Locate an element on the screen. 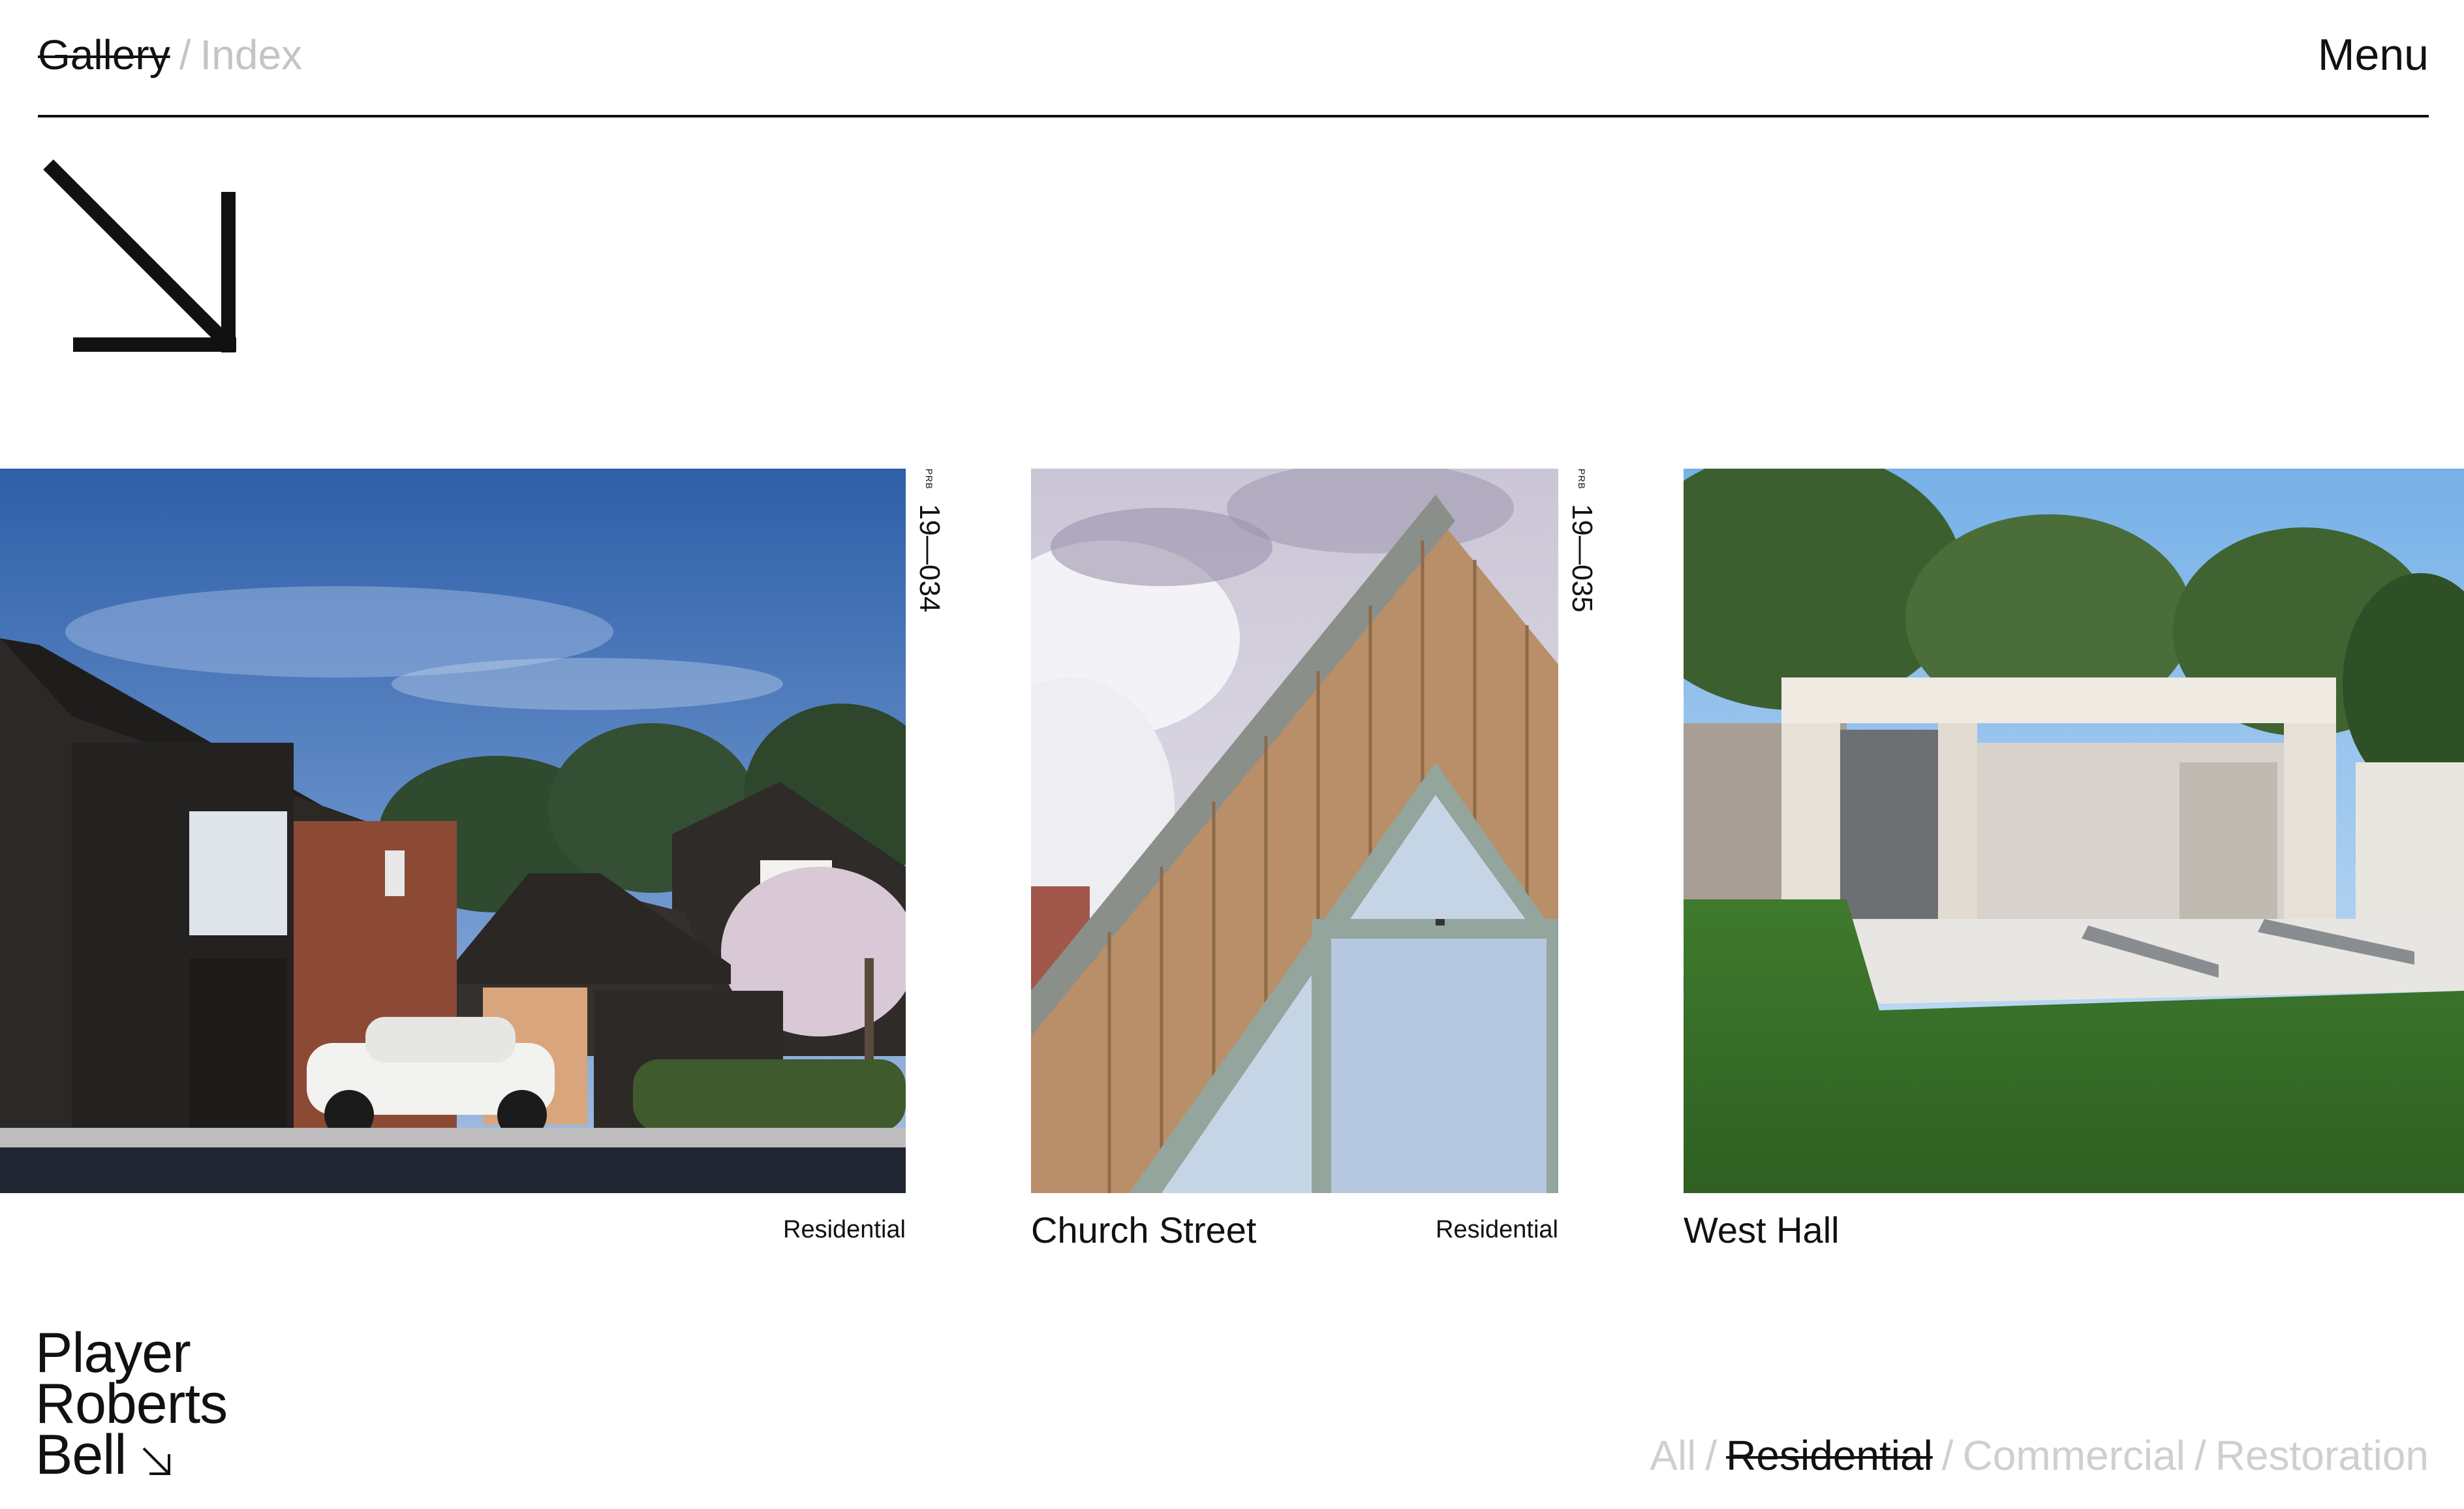 Image resolution: width=2464 pixels, height=1509 pixels. project-code: PRB 19—034 is located at coordinates (931, 540).